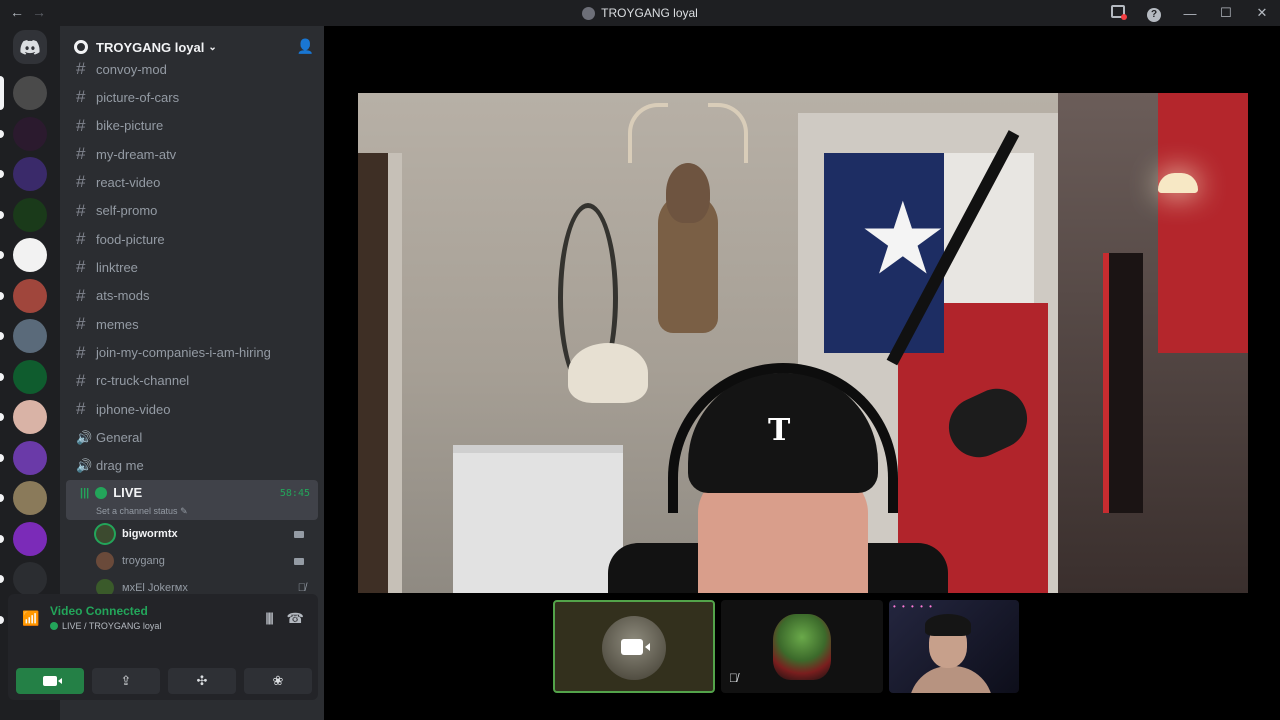  Describe the element at coordinates (150, 534) in the screenshot. I see `member-name: bigwormtx` at that location.